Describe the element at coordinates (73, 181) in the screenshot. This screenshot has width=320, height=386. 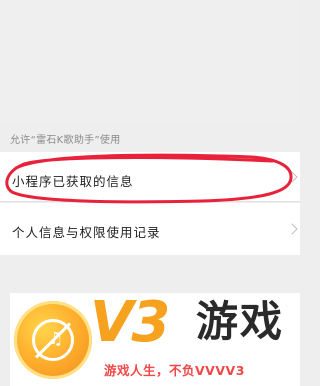
I see `row-label: 小程序已获取的信息` at that location.